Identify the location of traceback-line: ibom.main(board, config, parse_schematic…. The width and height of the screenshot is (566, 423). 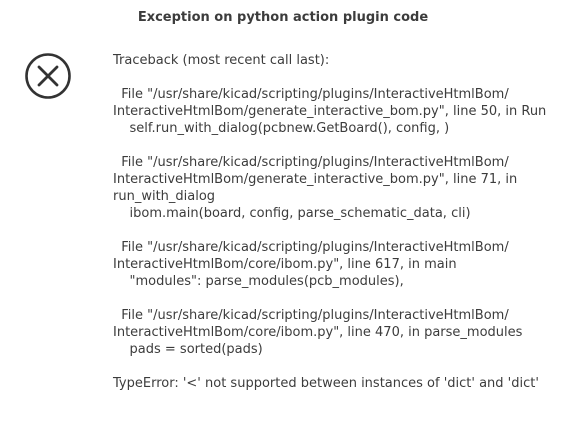
(292, 213).